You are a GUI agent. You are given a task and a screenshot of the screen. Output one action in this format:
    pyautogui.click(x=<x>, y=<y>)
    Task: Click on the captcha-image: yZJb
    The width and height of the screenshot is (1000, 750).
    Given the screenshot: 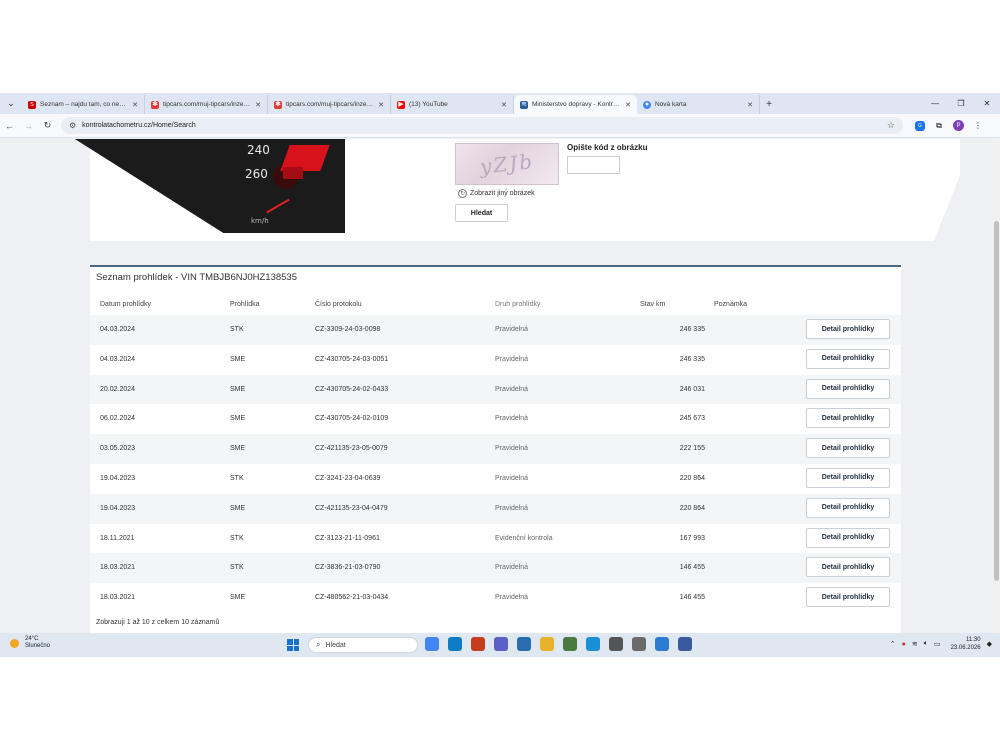 What is the action you would take?
    pyautogui.click(x=507, y=164)
    